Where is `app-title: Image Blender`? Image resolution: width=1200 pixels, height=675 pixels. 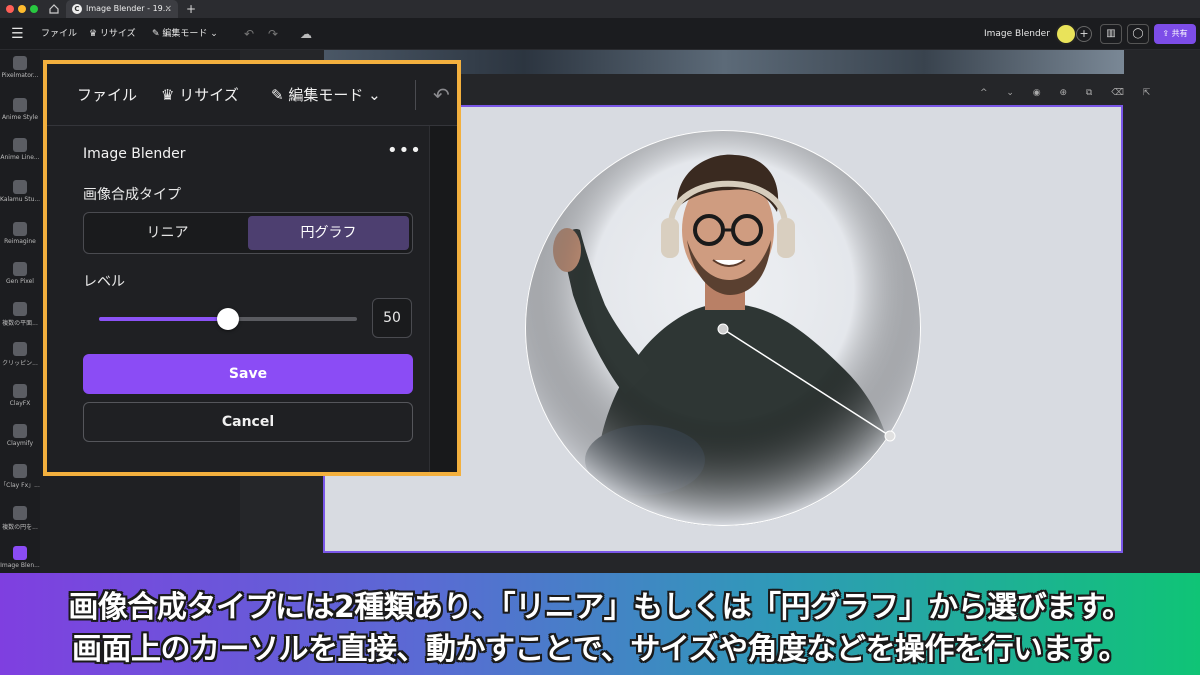 app-title: Image Blender is located at coordinates (134, 154).